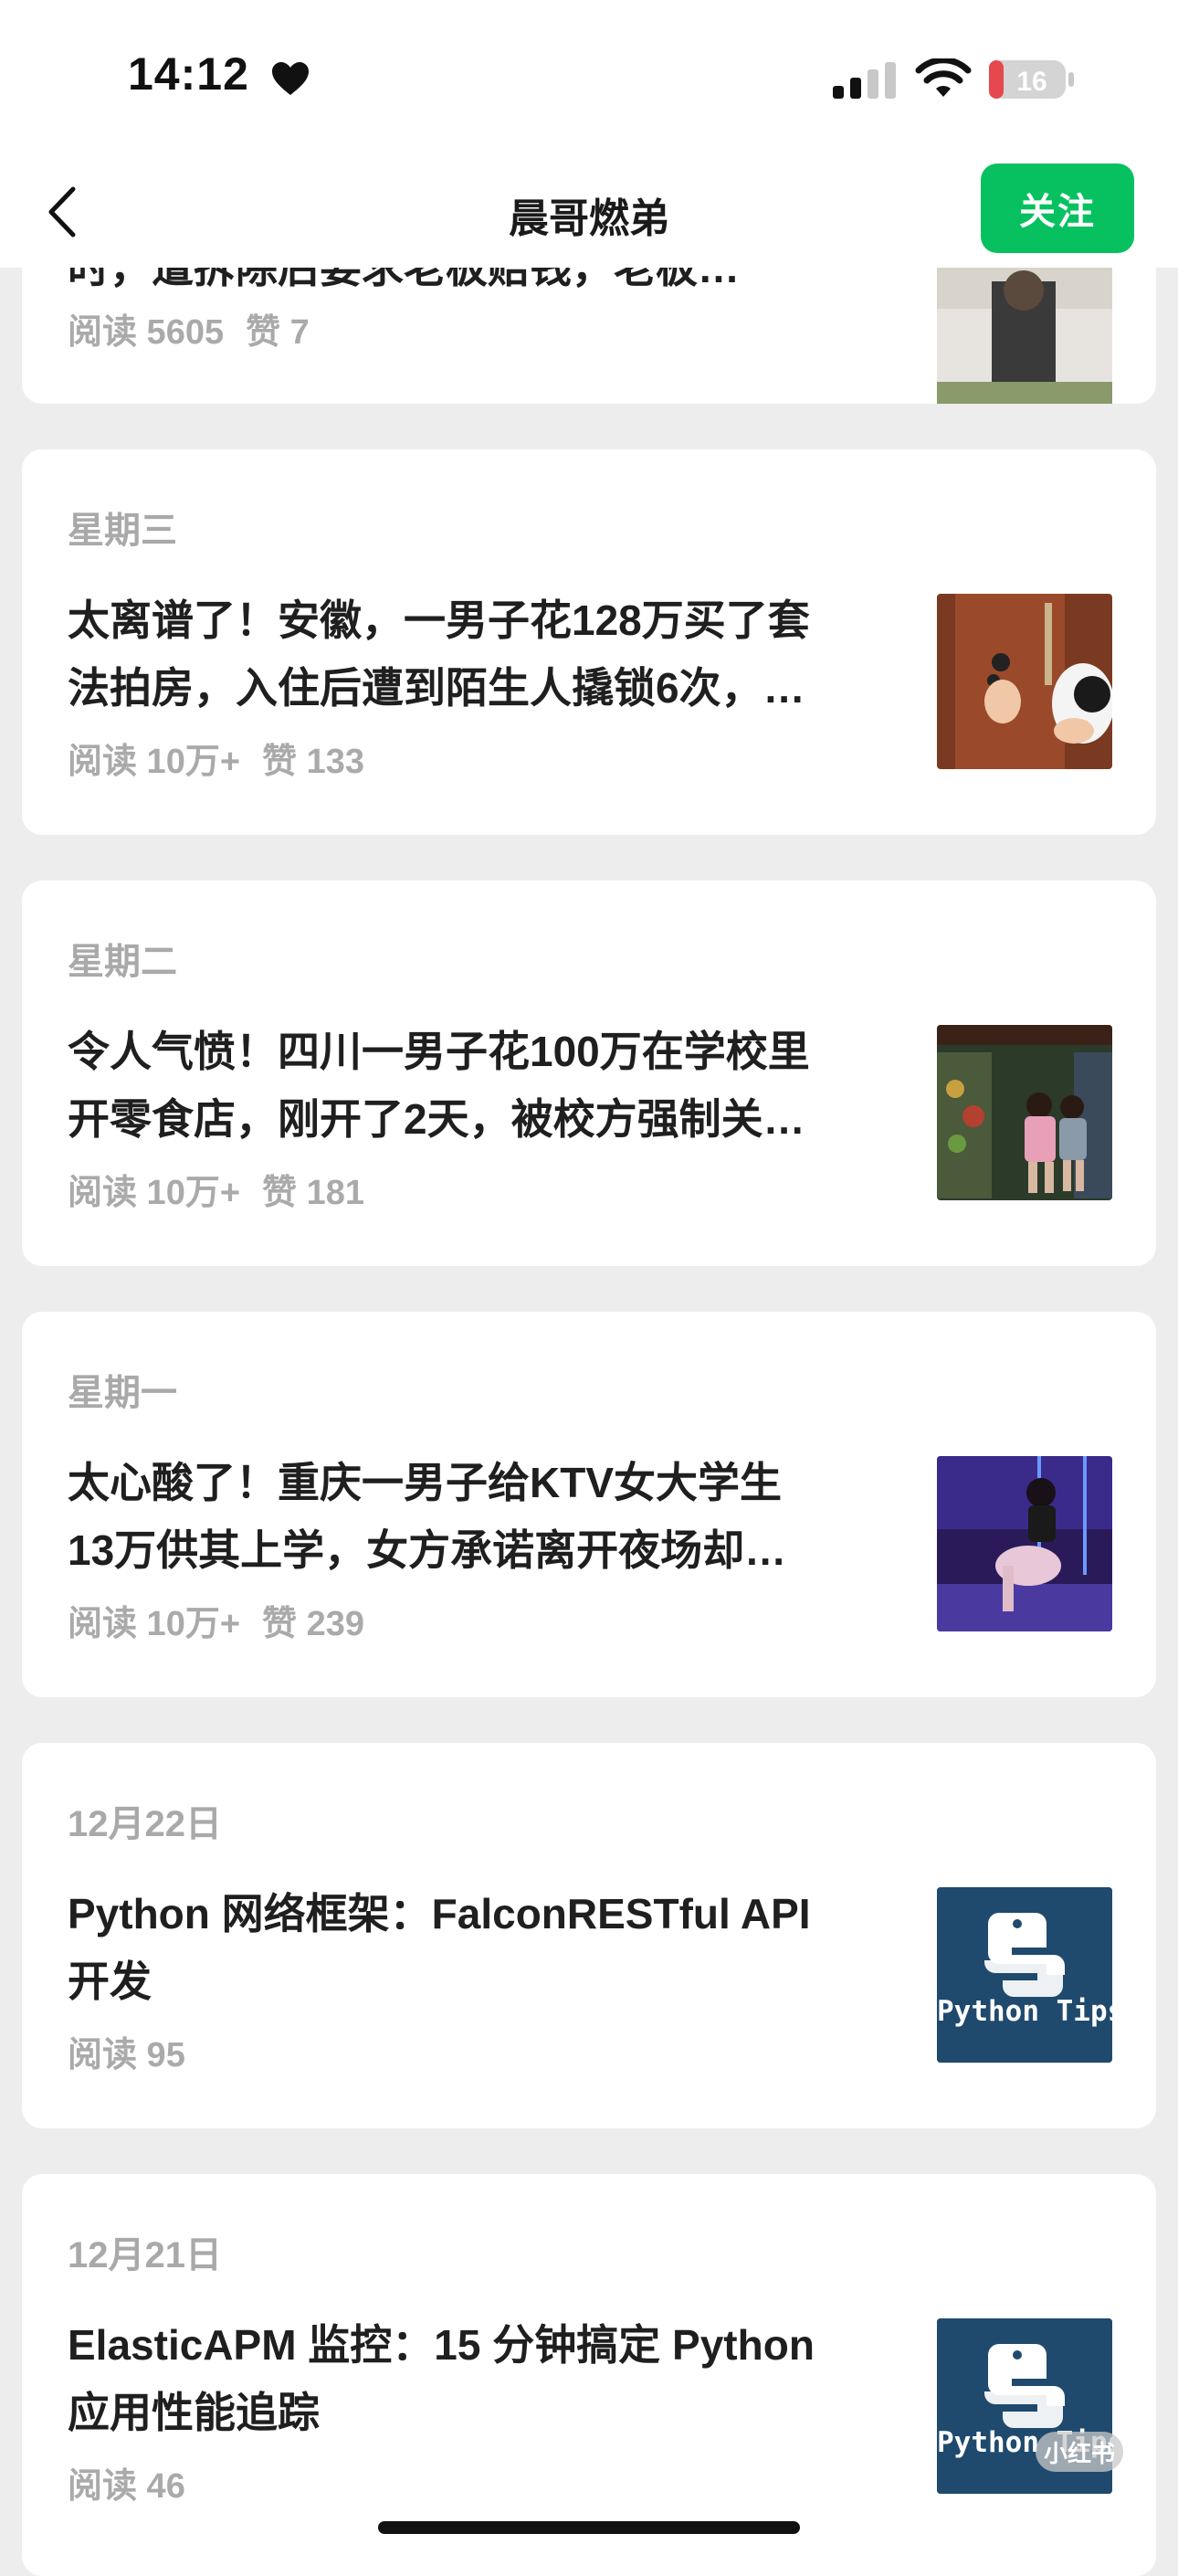 The image size is (1178, 2576). Describe the element at coordinates (425, 1482) in the screenshot. I see `article-title-line1: 太心酸了！重庆一男子给KTV女大学生` at that location.